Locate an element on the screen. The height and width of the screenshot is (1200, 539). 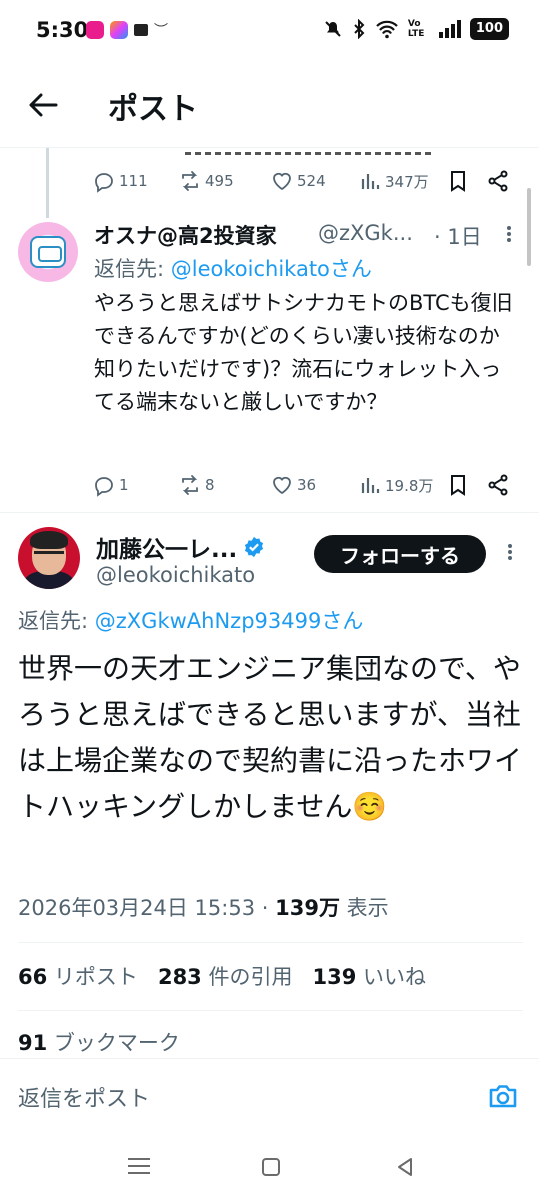
reply-to-mention: @zXGkwAhNzp93499さん is located at coordinates (229, 621).